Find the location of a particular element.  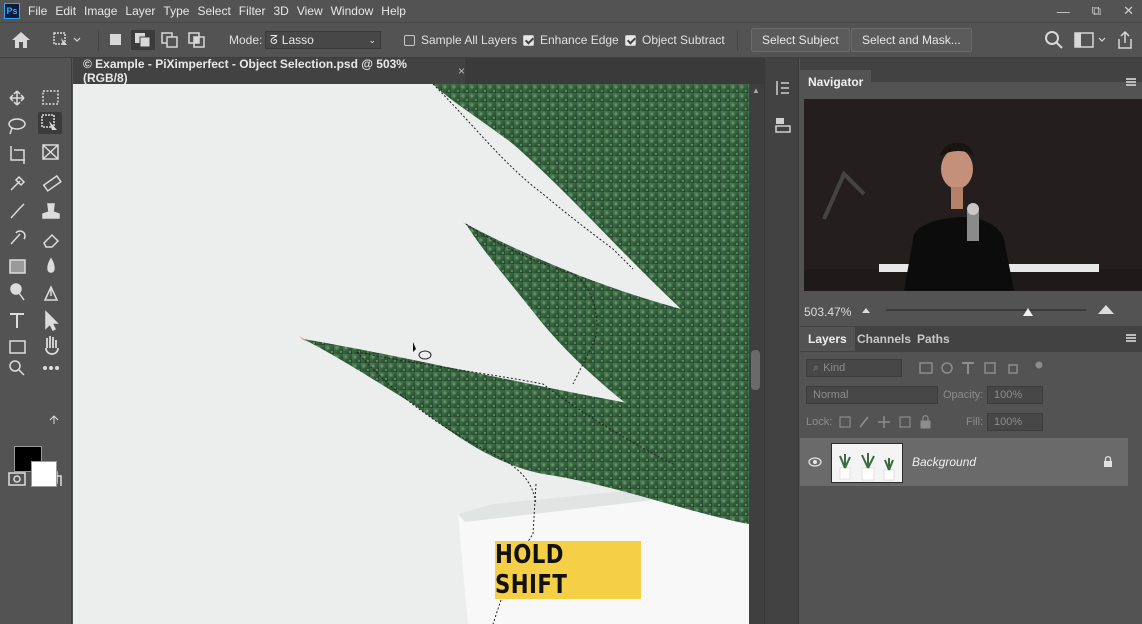

layer-name: Background is located at coordinates (944, 462).